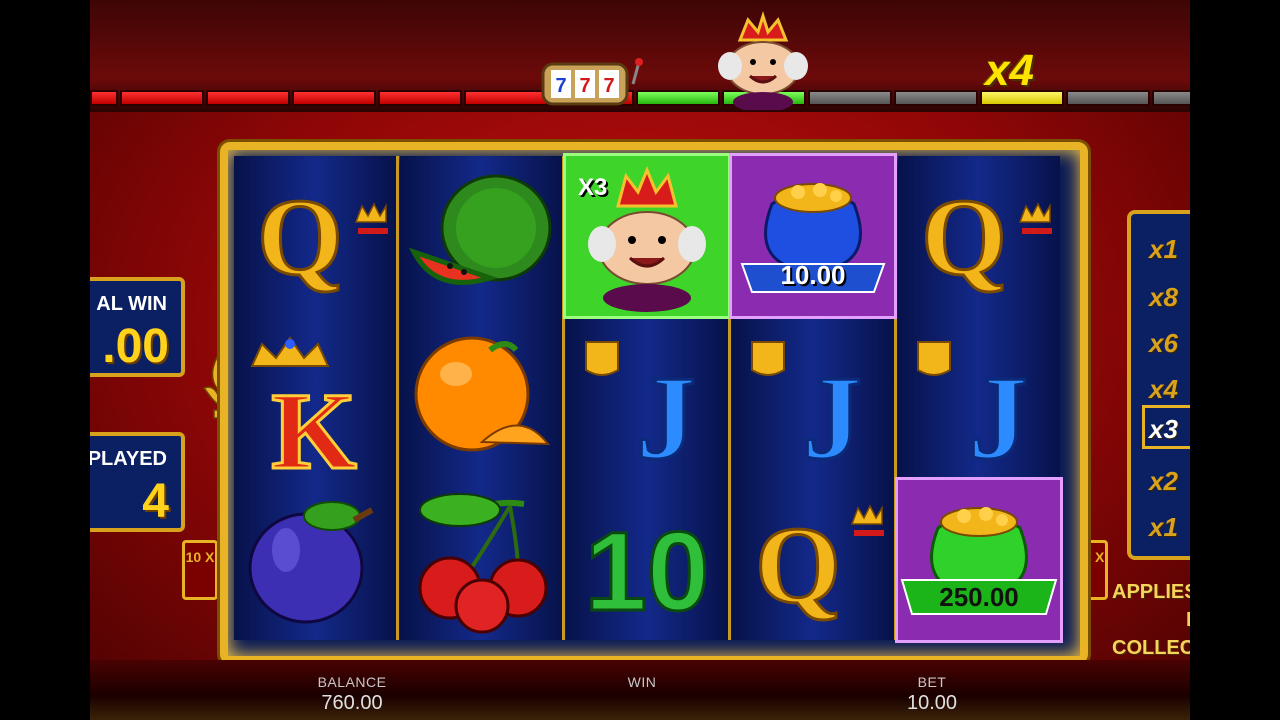  Describe the element at coordinates (314, 424) in the screenshot. I see `svg-text: K` at that location.